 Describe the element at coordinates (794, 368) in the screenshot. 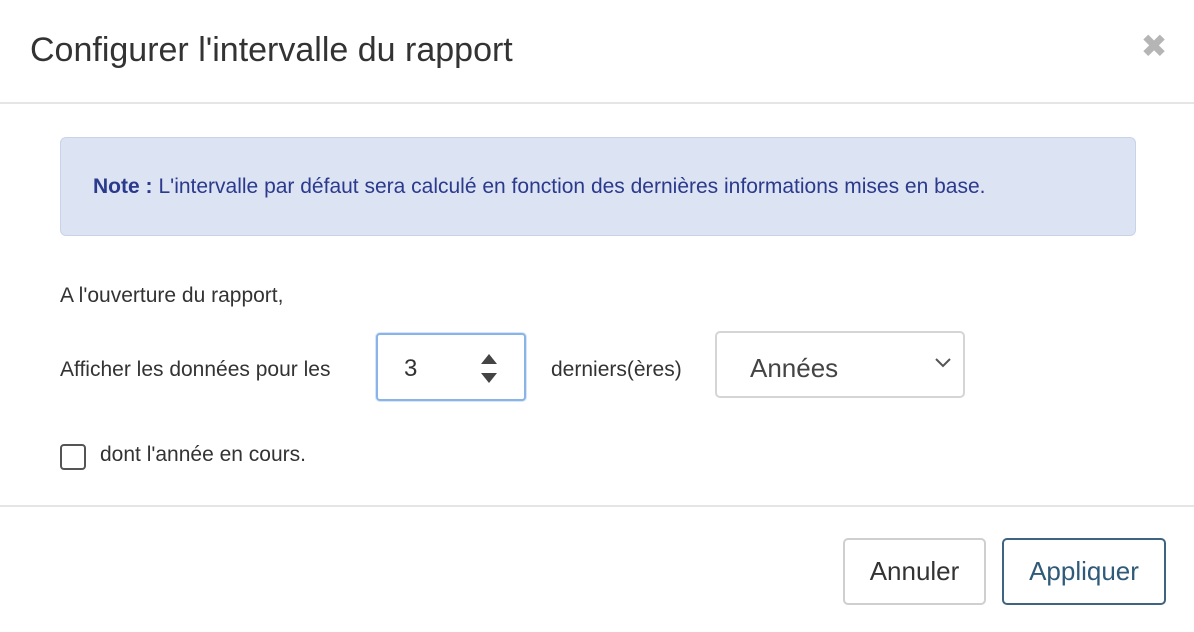

I see `period-unit-value: Années` at that location.